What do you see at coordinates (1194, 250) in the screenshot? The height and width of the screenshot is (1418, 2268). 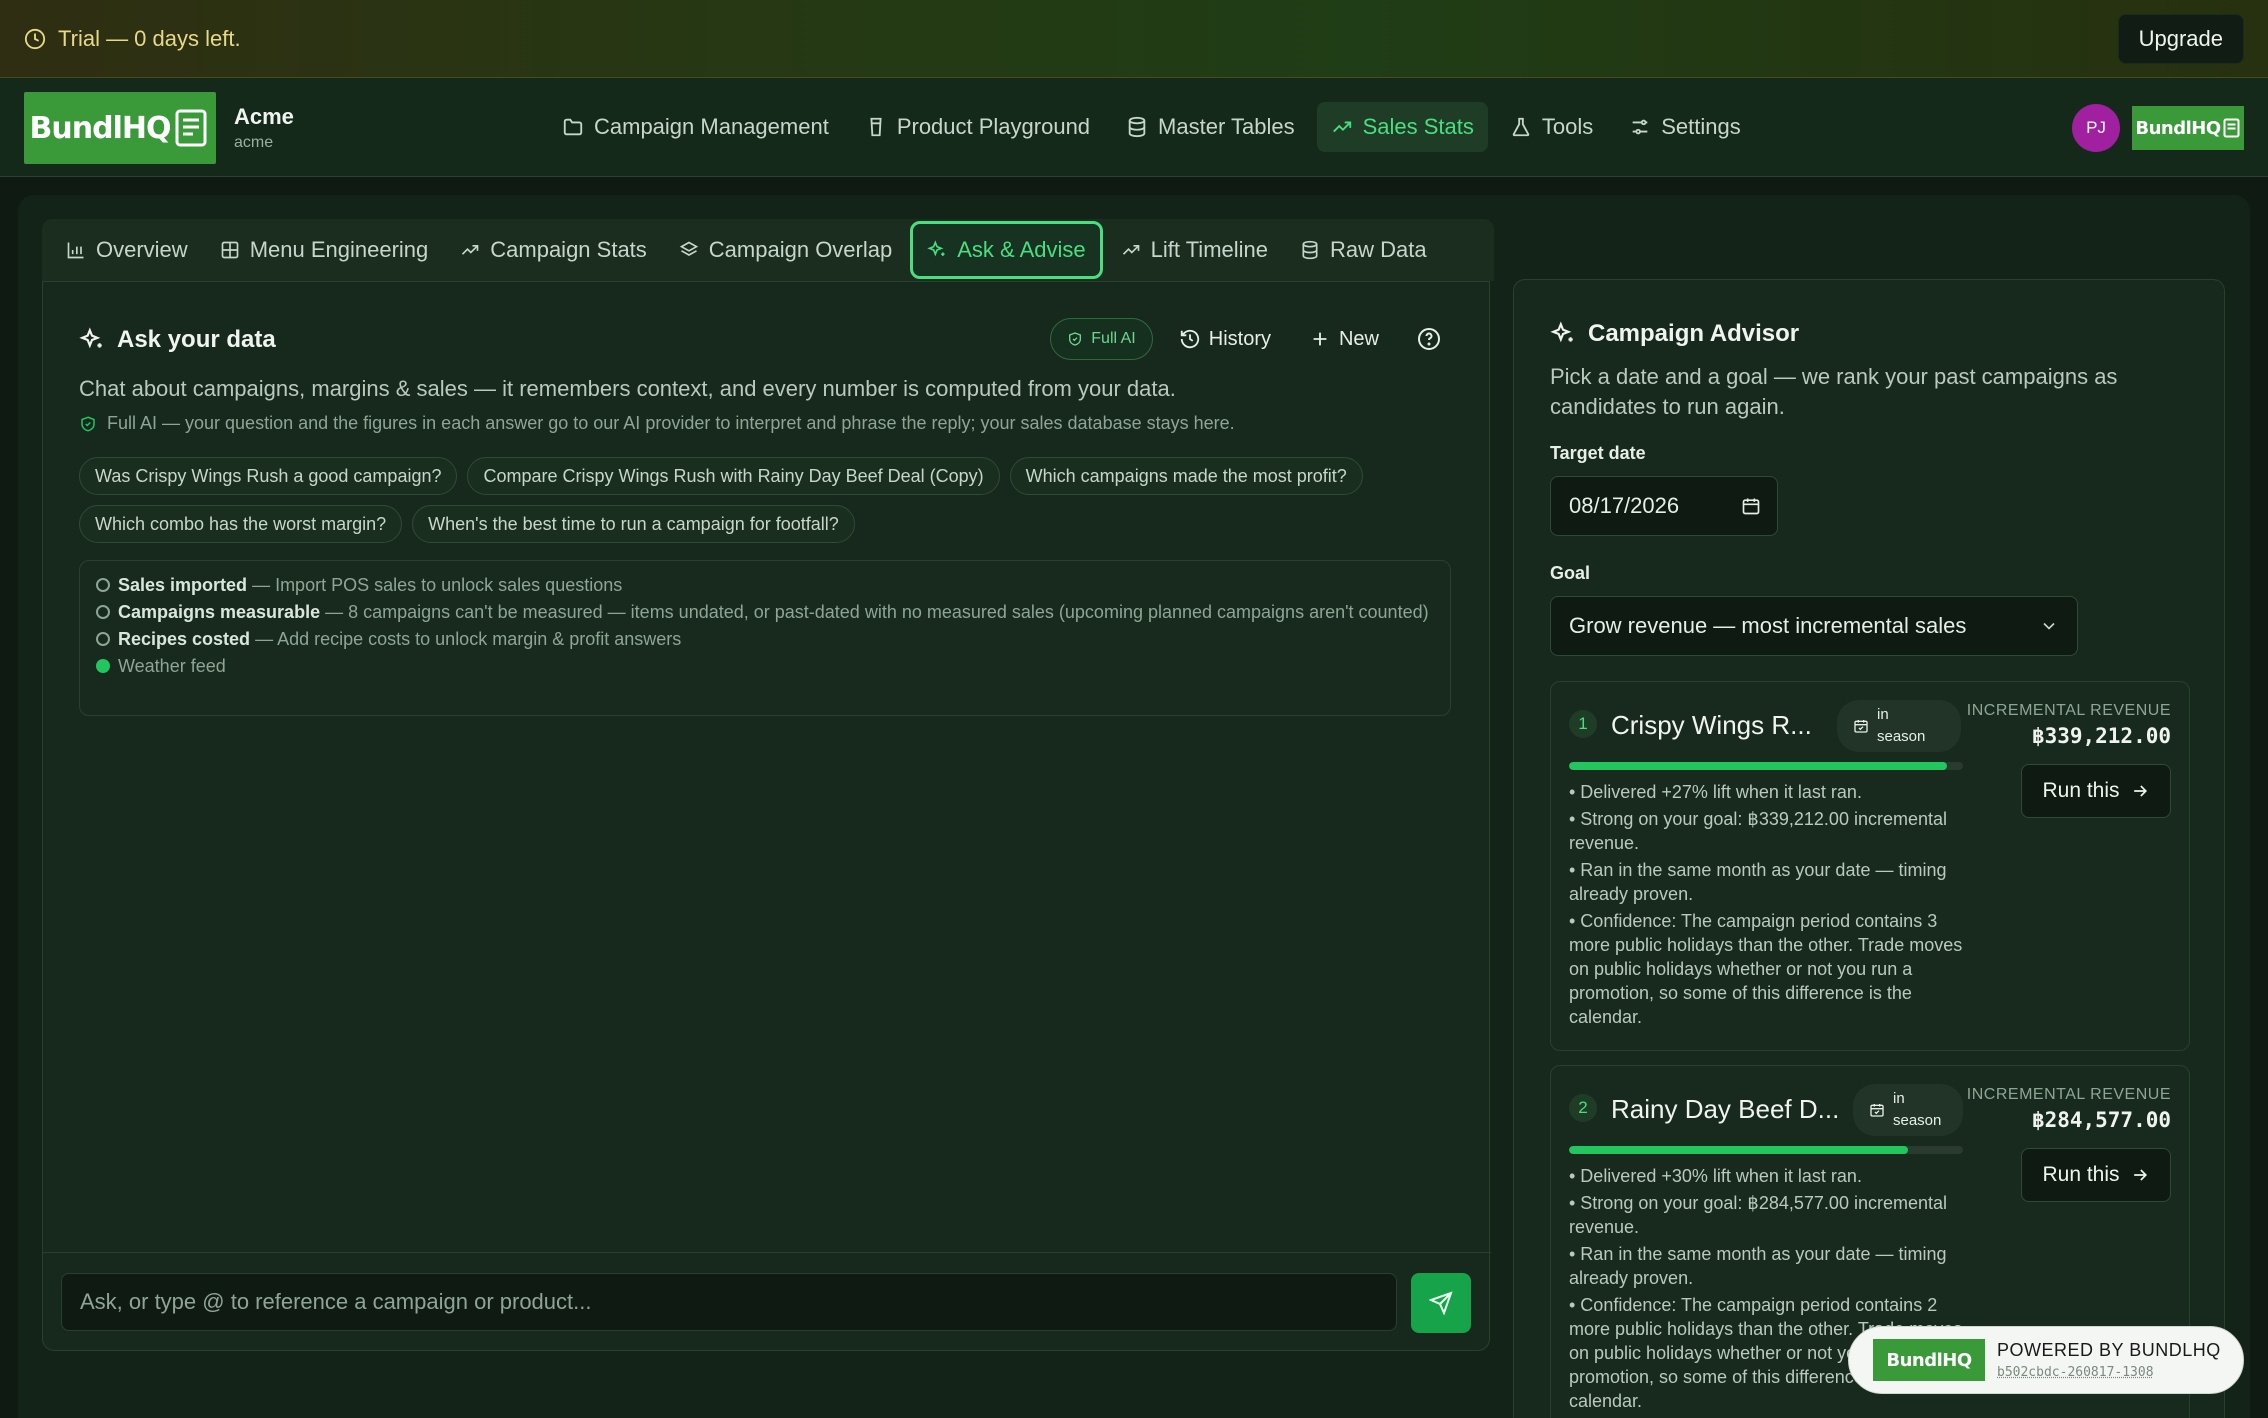 I see `tab-lift-timeline: Lift Timeline` at bounding box center [1194, 250].